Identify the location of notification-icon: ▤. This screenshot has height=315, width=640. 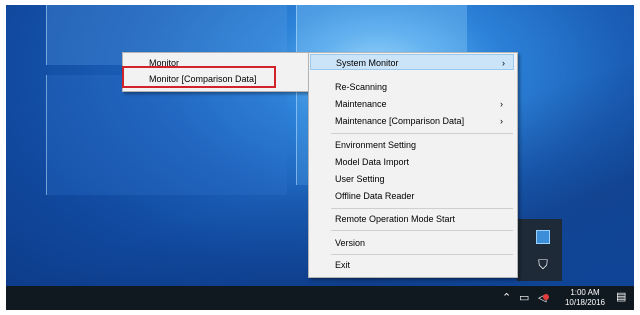
(622, 297).